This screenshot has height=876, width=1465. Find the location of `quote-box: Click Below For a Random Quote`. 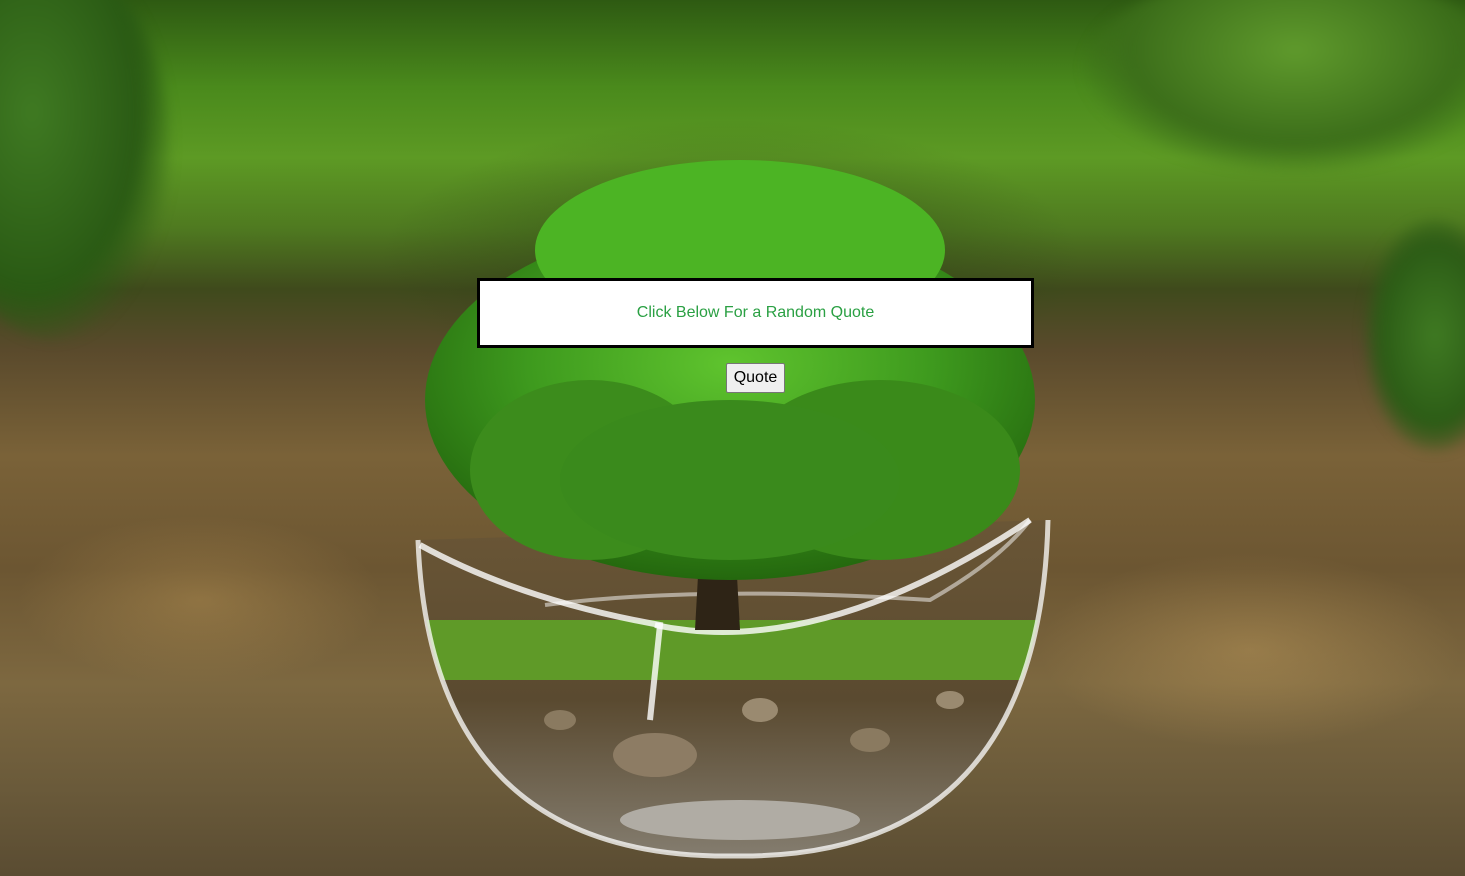

quote-box: Click Below For a Random Quote is located at coordinates (755, 313).